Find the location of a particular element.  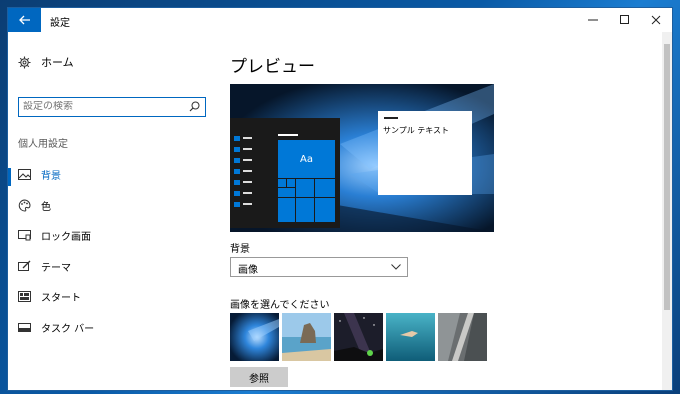

background-type-dropdown: 画像 is located at coordinates (319, 267).